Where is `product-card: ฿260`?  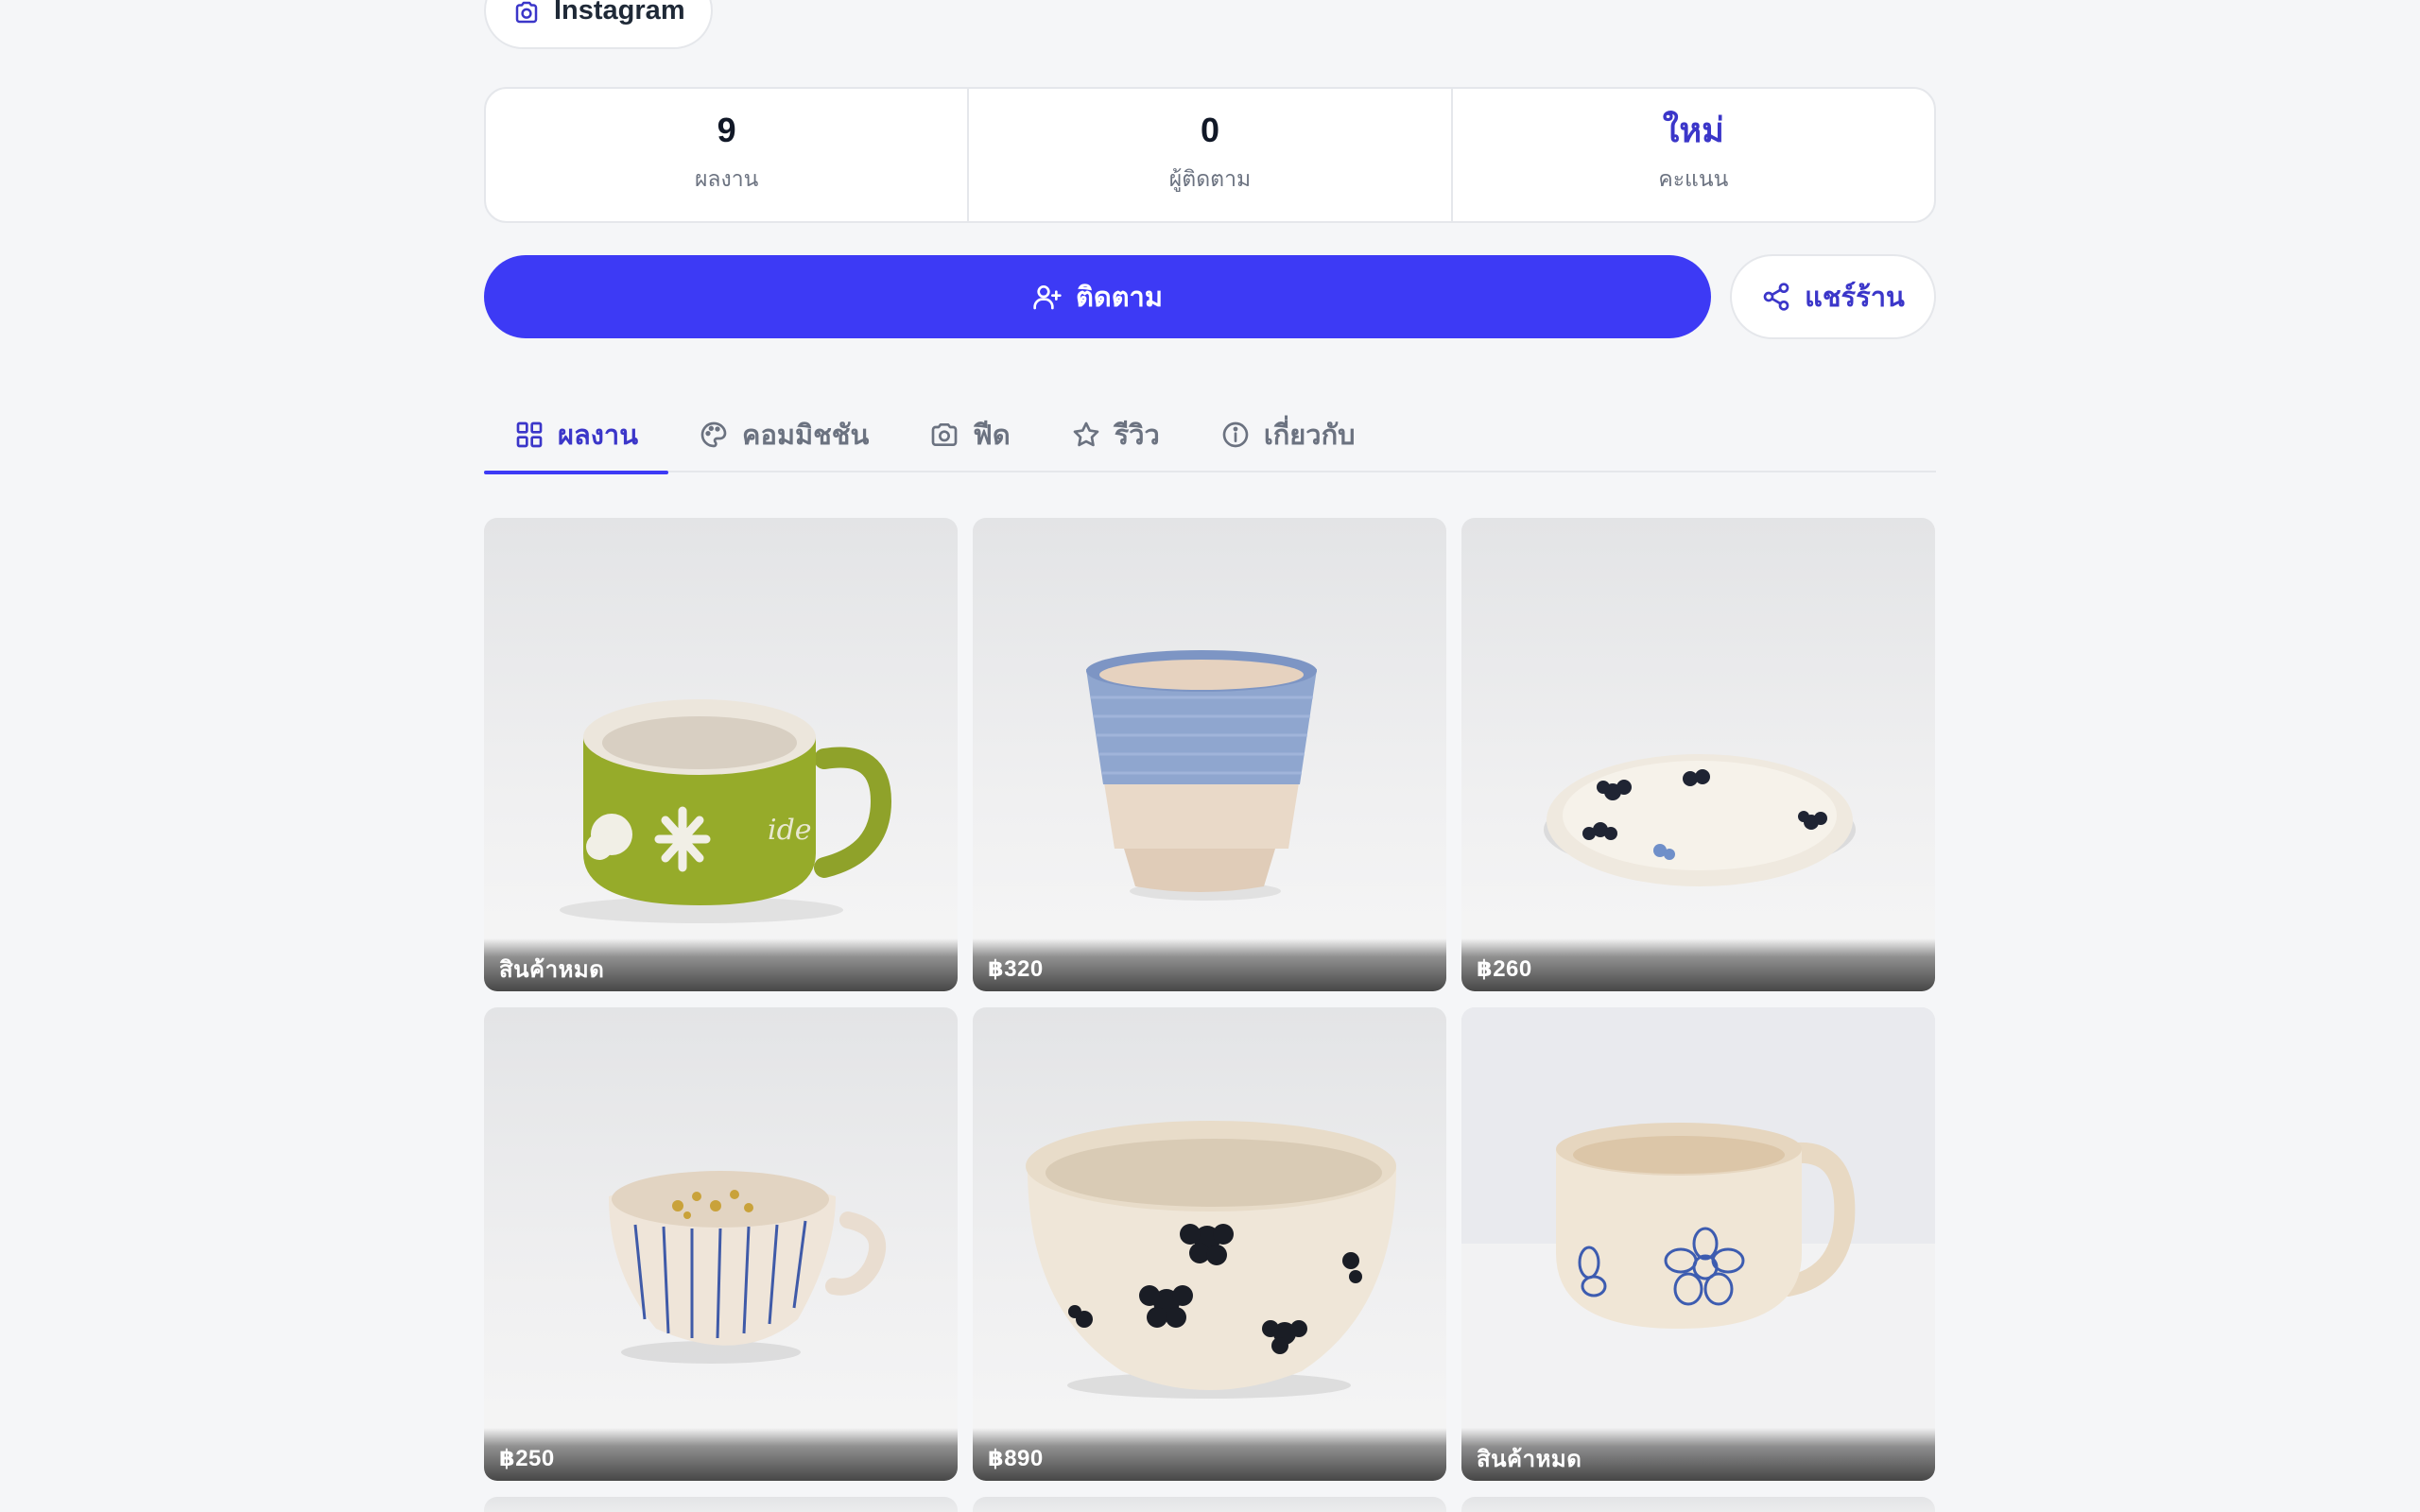
product-card: ฿260 is located at coordinates (1698, 754).